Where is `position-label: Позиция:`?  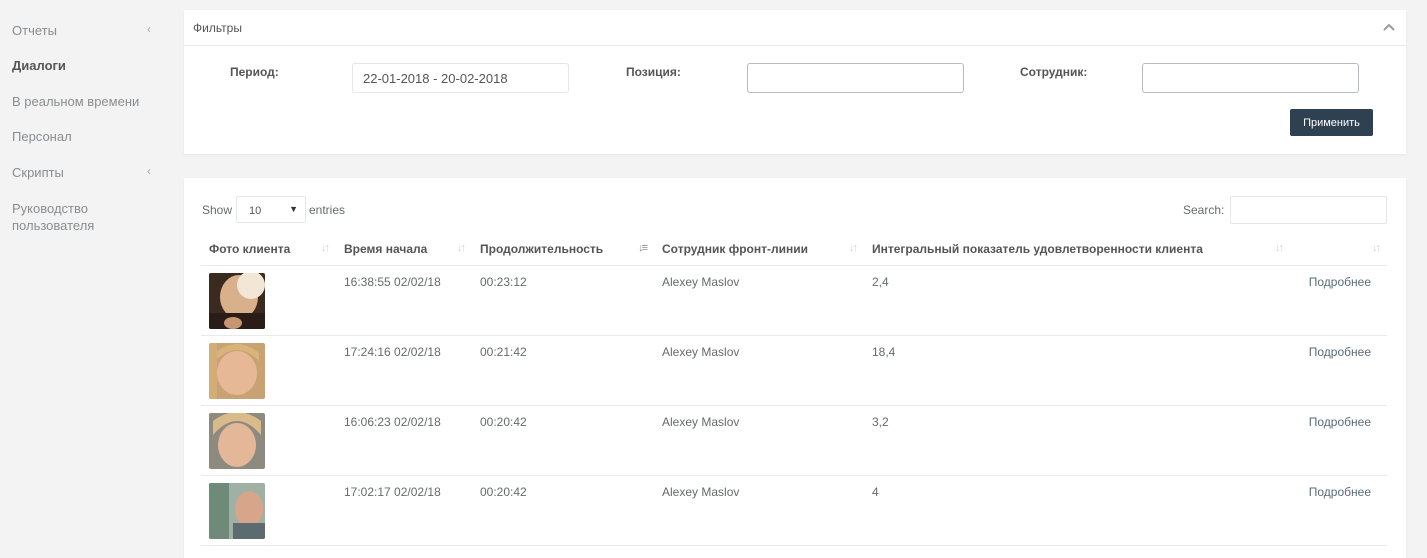
position-label: Позиция: is located at coordinates (653, 72).